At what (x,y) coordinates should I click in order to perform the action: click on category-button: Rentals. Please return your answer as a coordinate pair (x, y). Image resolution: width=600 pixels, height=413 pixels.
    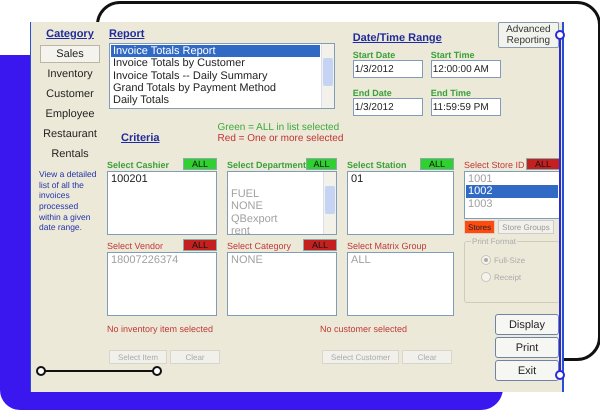
    Looking at the image, I should click on (70, 154).